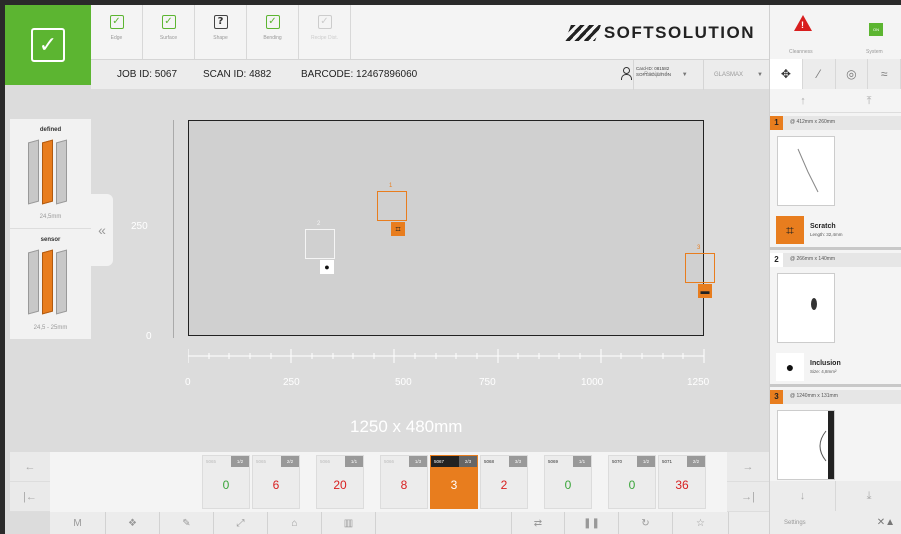 The height and width of the screenshot is (534, 901). I want to click on nav-right: → →|, so click(748, 482).